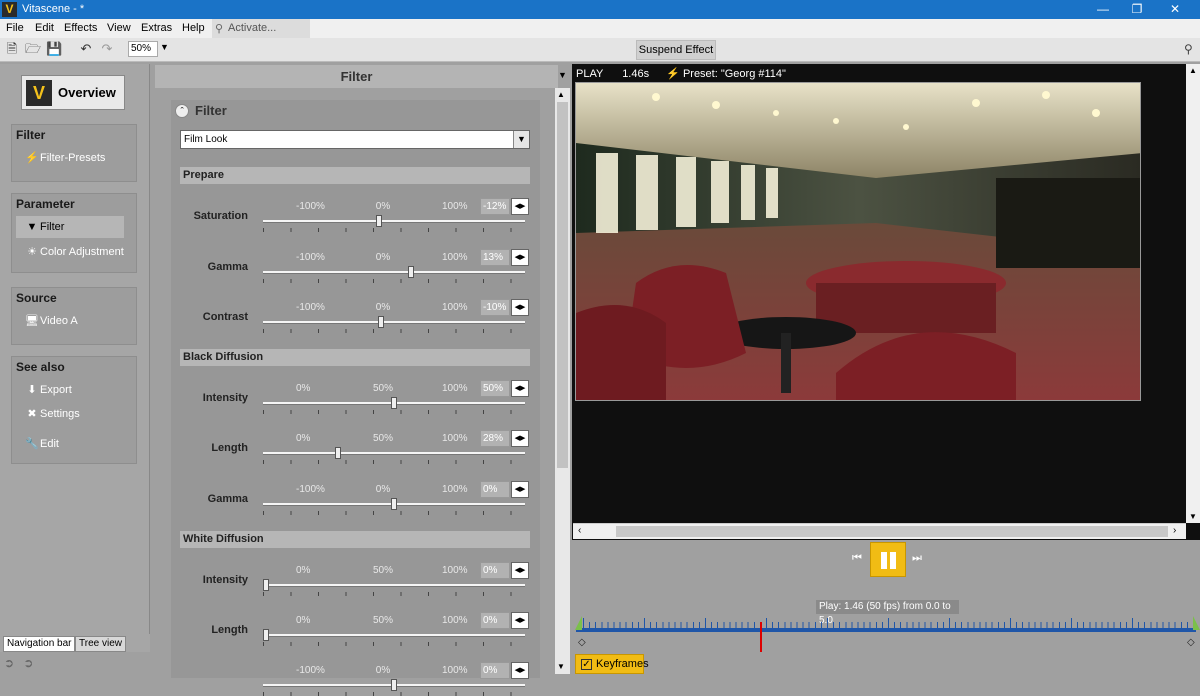  What do you see at coordinates (70, 158) in the screenshot?
I see `nav-item-filter-presets: ⚡Filter-Presets` at bounding box center [70, 158].